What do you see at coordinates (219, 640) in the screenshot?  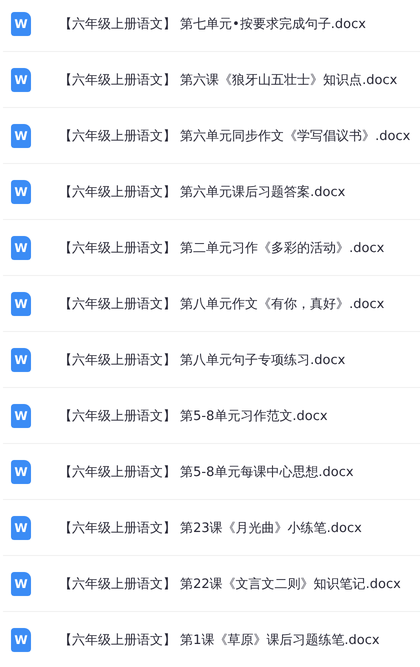 I see `file-name: 【六年级上册语文】 第1课《草原》课后习题练笔.docx` at bounding box center [219, 640].